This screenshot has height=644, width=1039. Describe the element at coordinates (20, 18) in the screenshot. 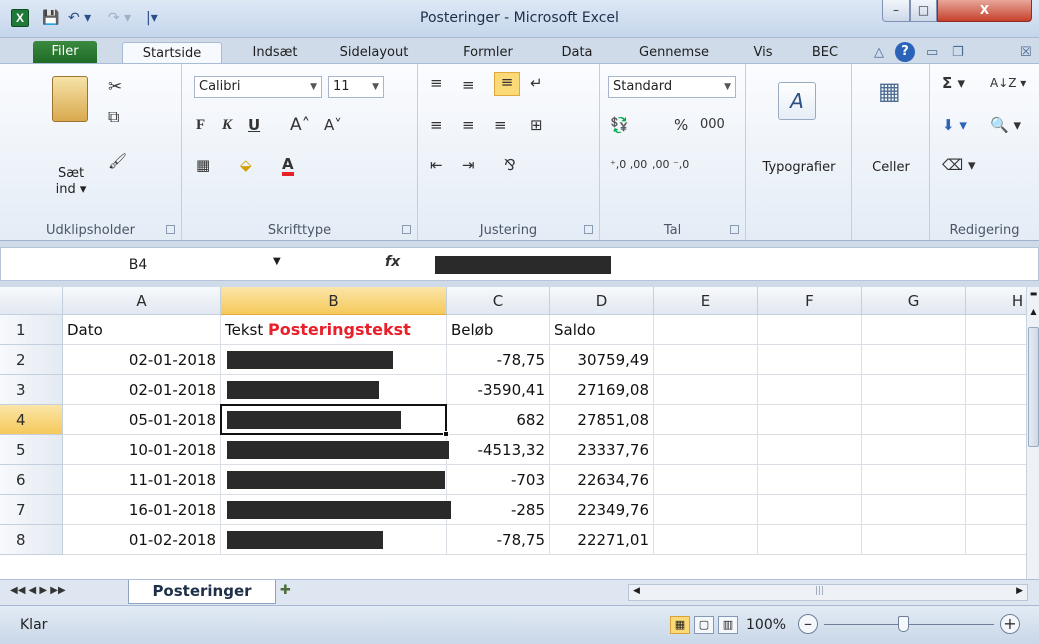

I see `excel-app-icon: X` at that location.